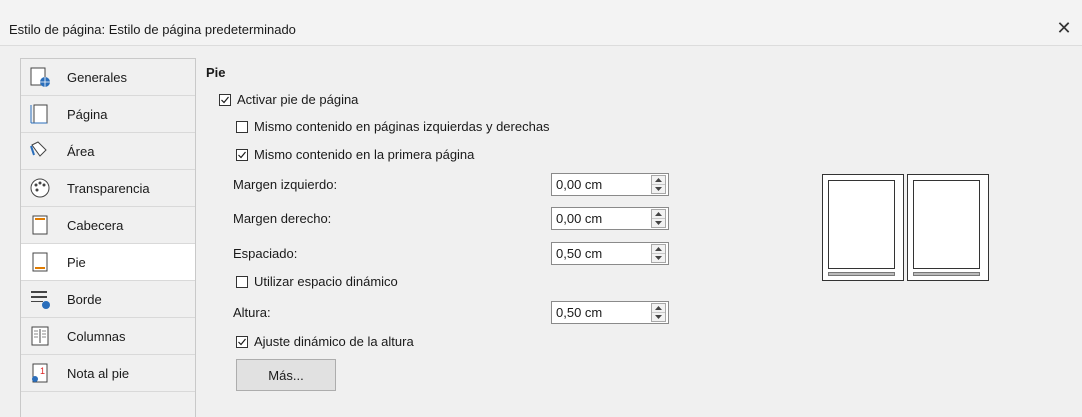 The width and height of the screenshot is (1082, 417). I want to click on autofit-height-checkbox: Ajuste dinámico de la altura, so click(325, 341).